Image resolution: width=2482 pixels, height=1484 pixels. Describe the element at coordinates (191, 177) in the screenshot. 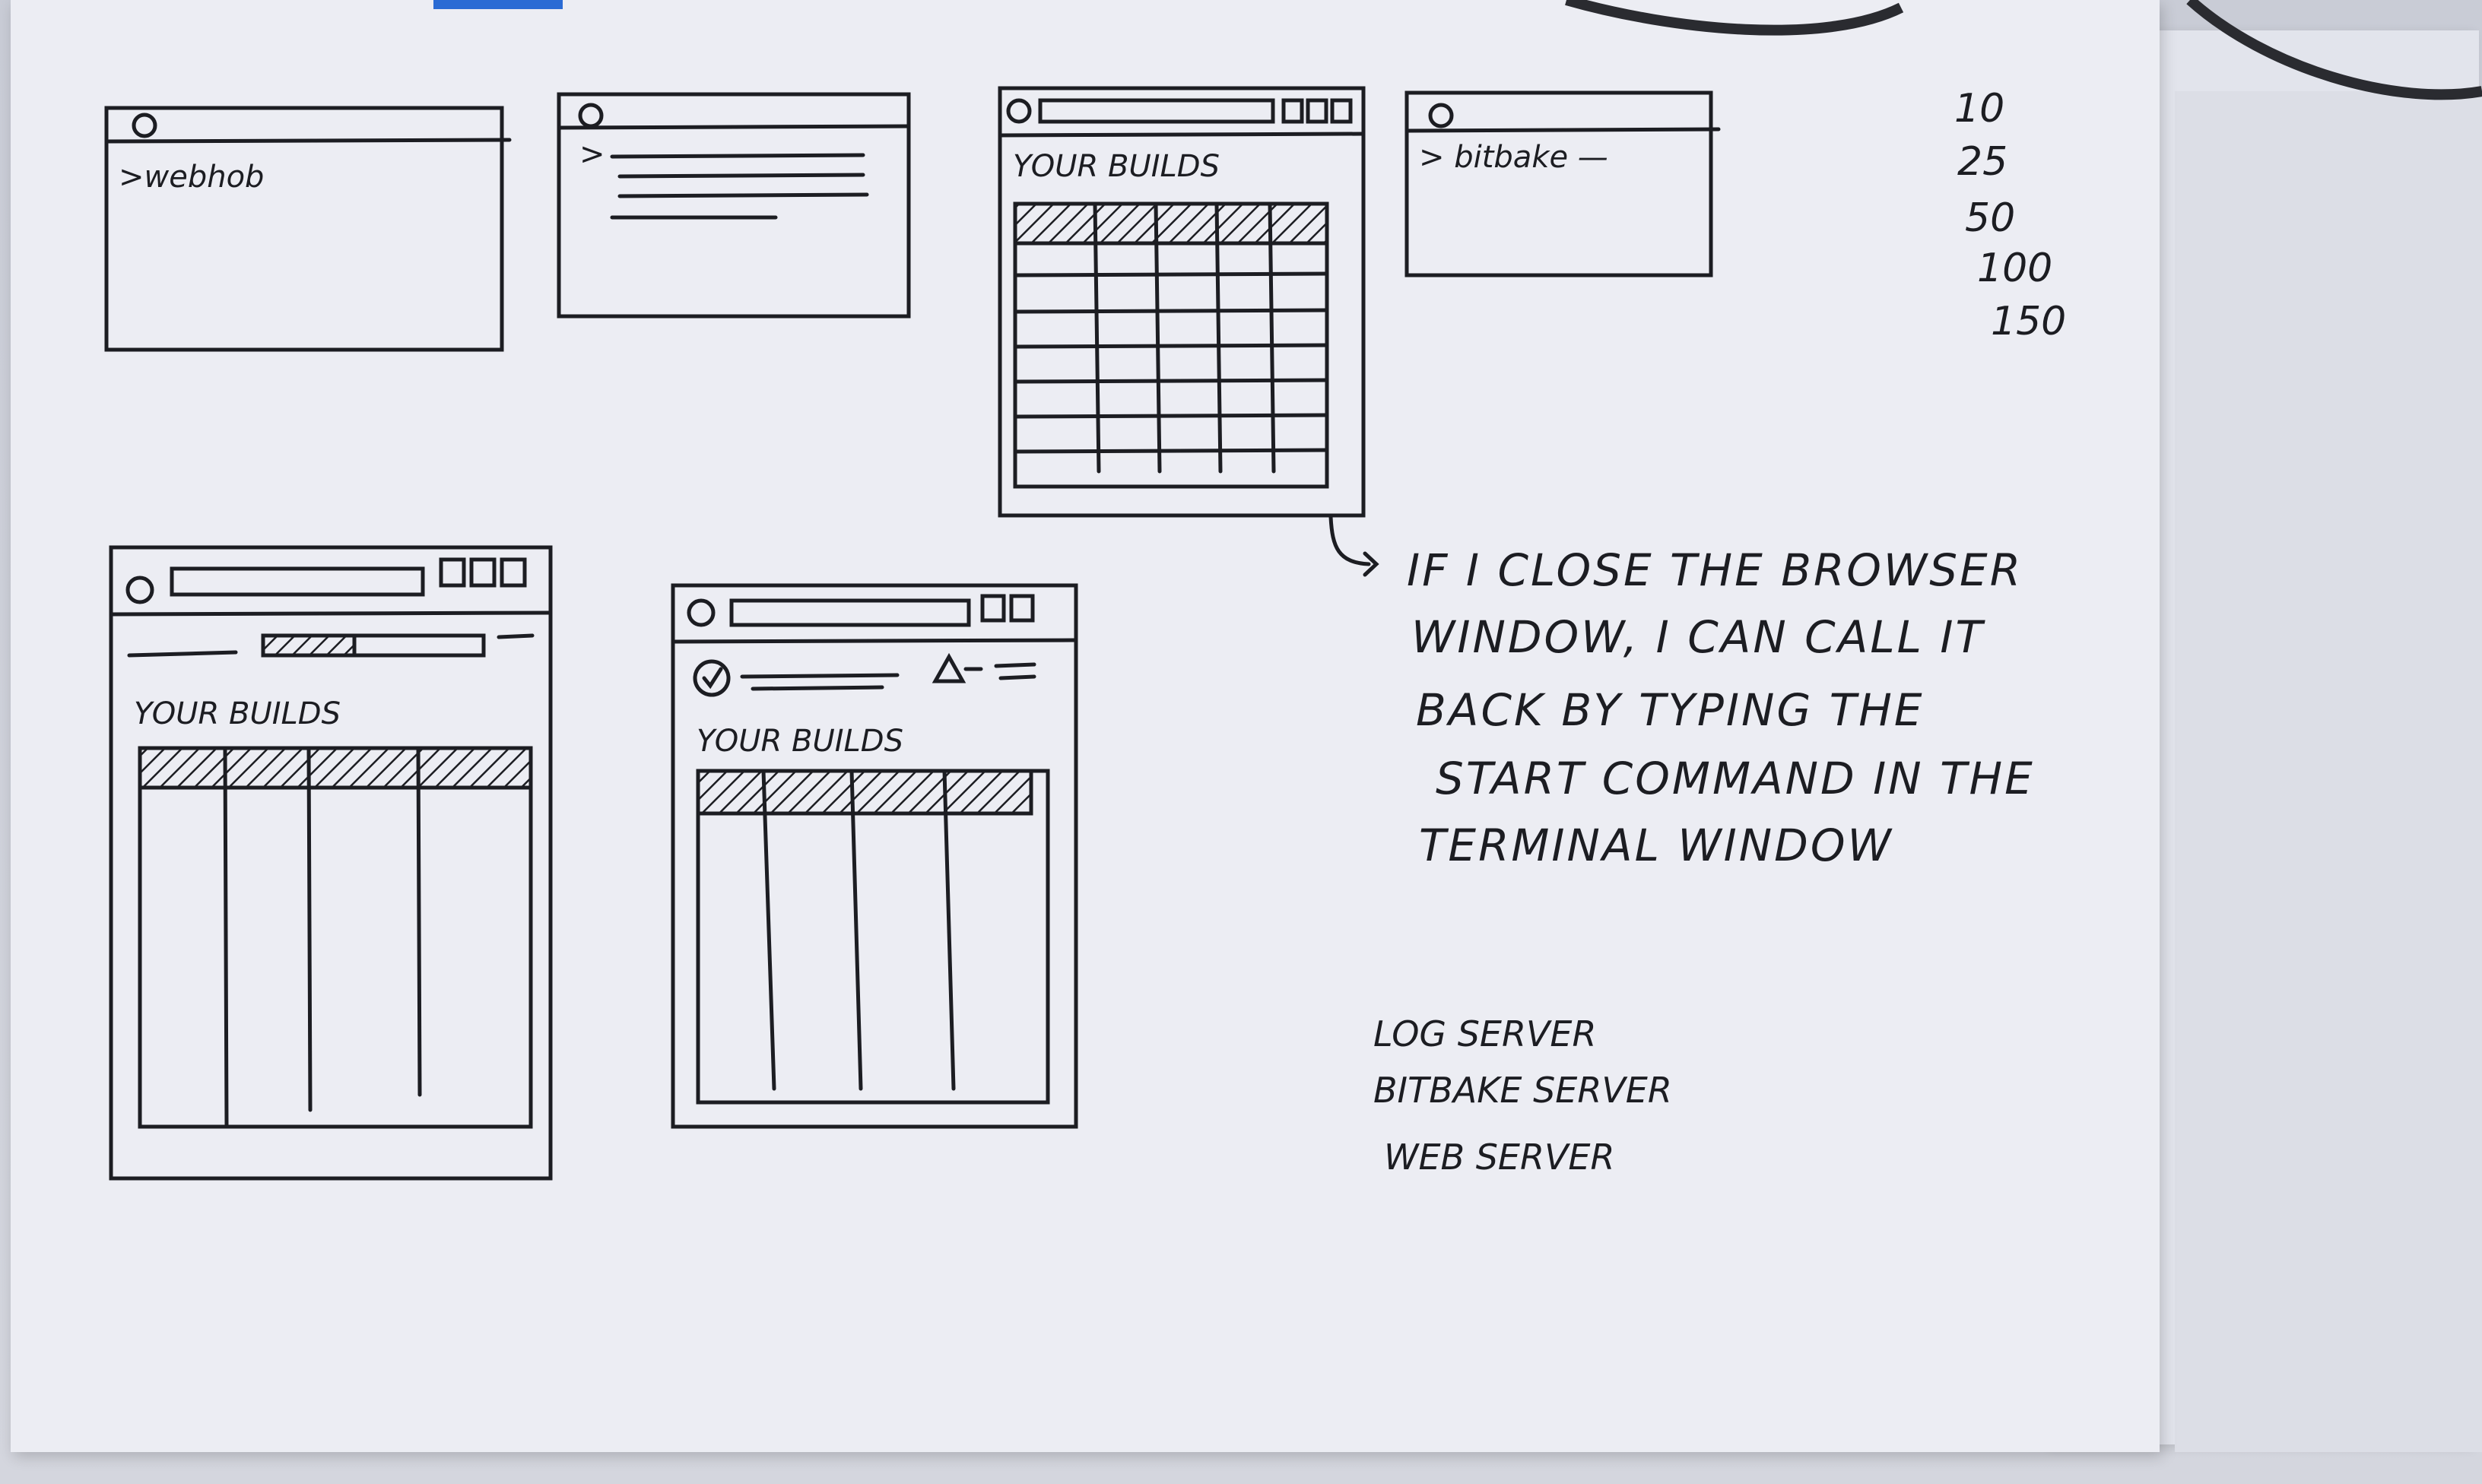

I see `terminal-command-1: >webhob` at that location.